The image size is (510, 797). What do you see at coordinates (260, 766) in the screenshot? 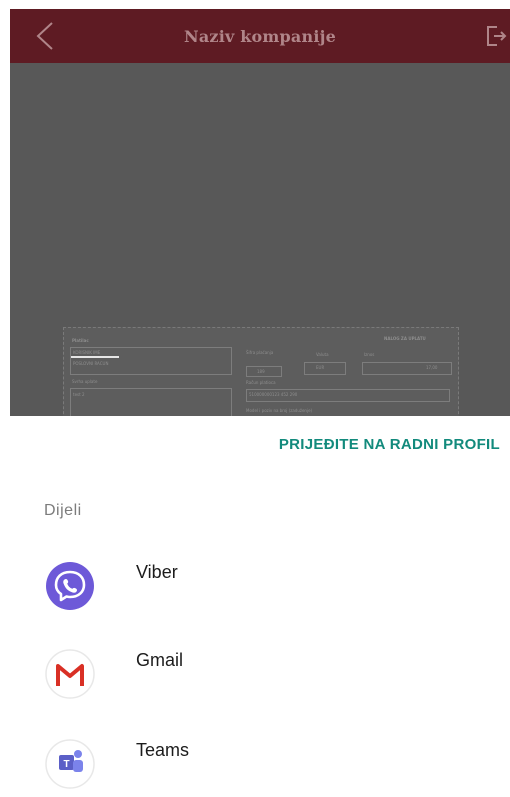
I see `share-item-teams: T Teams` at bounding box center [260, 766].